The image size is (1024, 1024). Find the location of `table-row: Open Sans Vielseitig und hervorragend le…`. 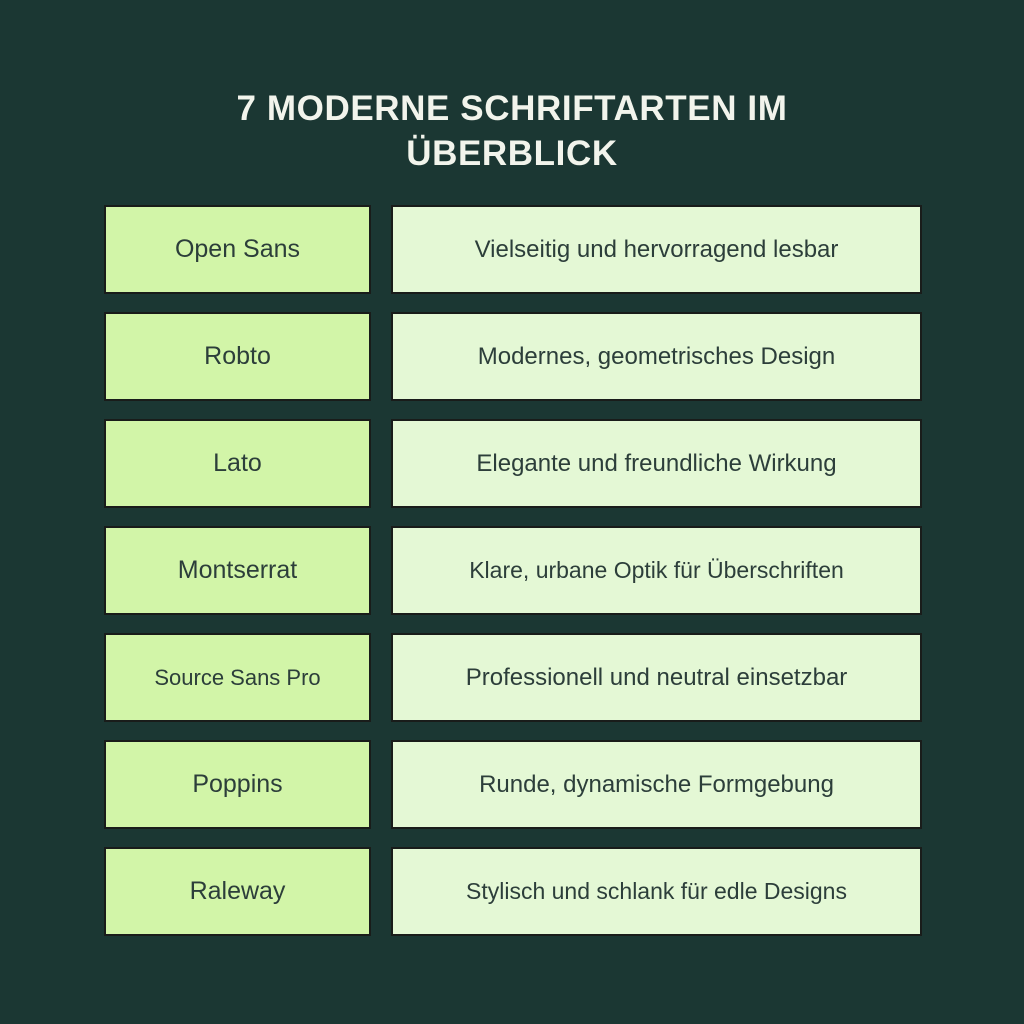

table-row: Open Sans Vielseitig und hervorragend le… is located at coordinates (513, 249).